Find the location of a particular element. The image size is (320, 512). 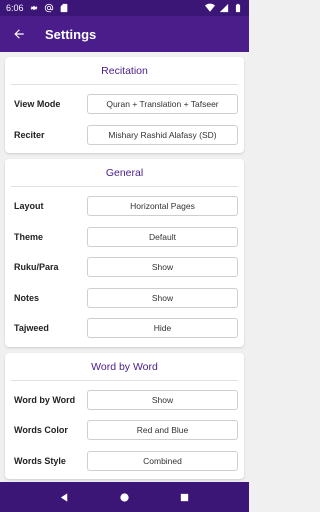

setting-row-words-style: Words Style Combined is located at coordinates (124, 461).